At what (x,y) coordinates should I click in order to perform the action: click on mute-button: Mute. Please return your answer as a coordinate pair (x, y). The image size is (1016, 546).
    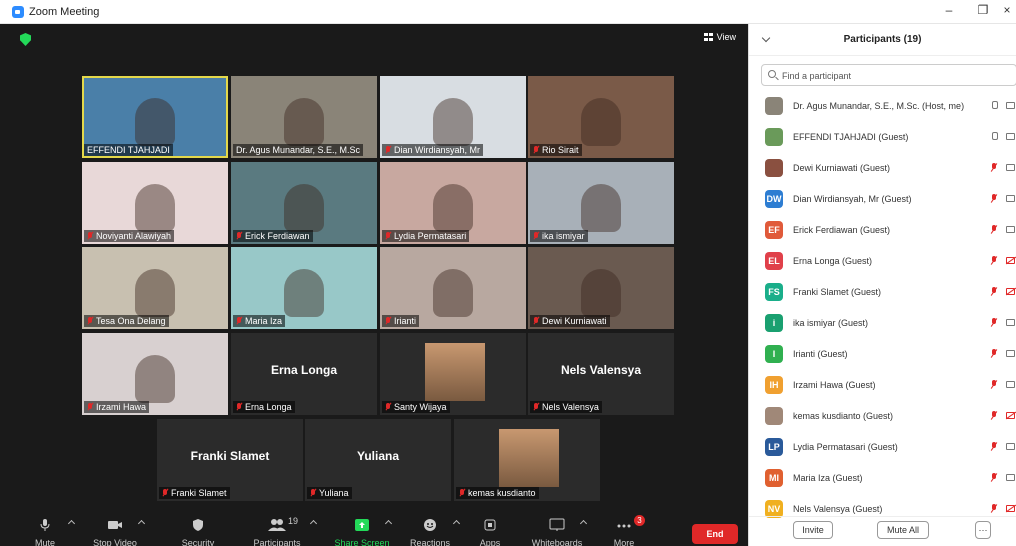
    Looking at the image, I should click on (45, 530).